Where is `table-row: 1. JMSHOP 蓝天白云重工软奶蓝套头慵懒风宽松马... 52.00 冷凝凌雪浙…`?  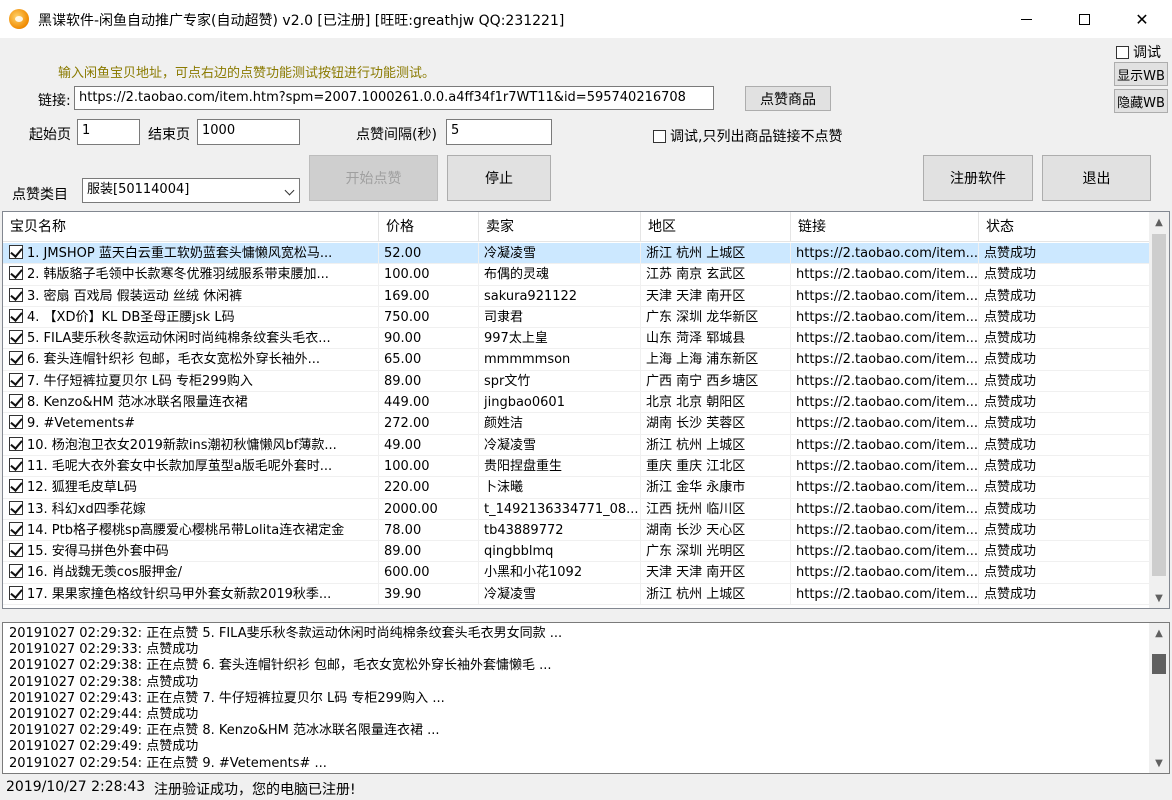
table-row: 1. JMSHOP 蓝天白云重工软奶蓝套头慵懒风宽松马... 52.00 冷凝凌雪浙… is located at coordinates (576, 254).